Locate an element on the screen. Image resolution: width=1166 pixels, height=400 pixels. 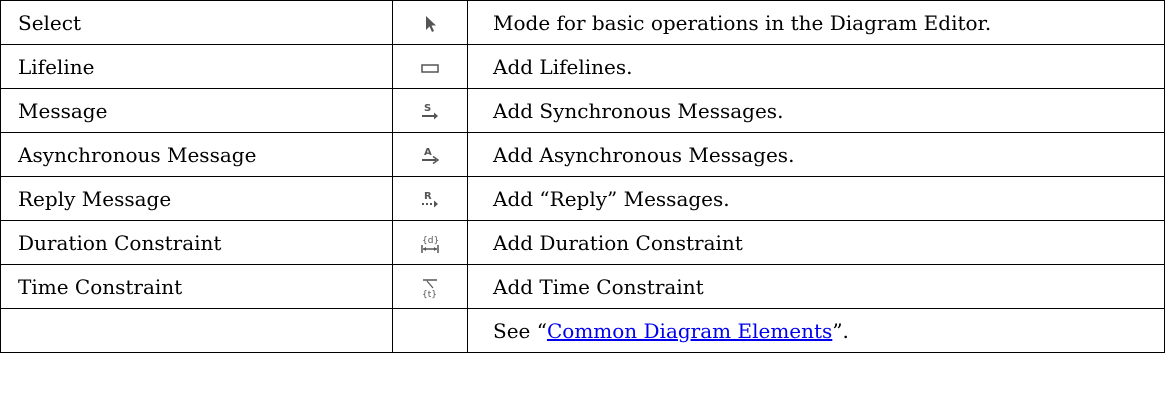
synchronous-message-icon: S is located at coordinates (430, 112).